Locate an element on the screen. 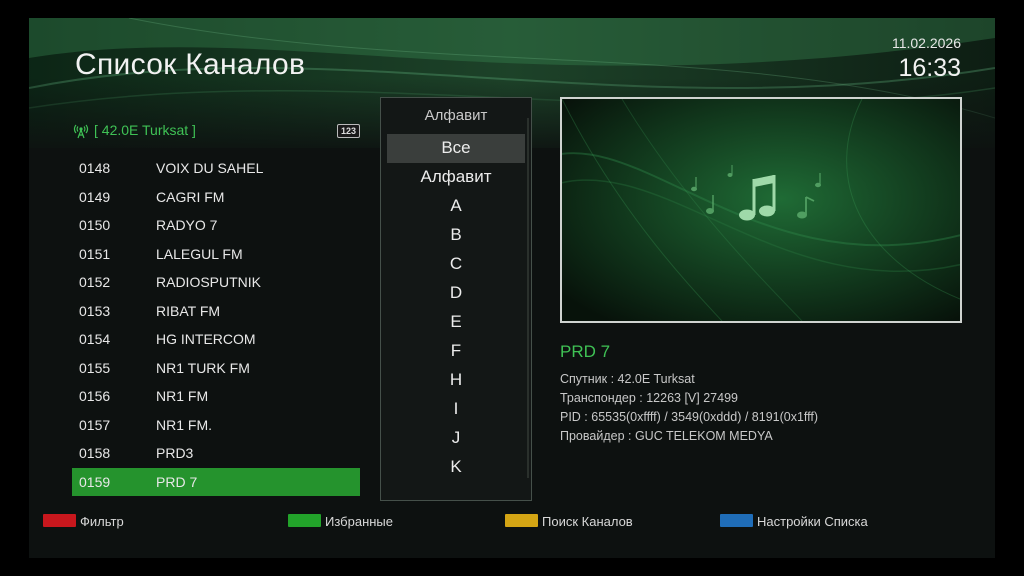 The height and width of the screenshot is (576, 1024). red-key-swatch is located at coordinates (59, 520).